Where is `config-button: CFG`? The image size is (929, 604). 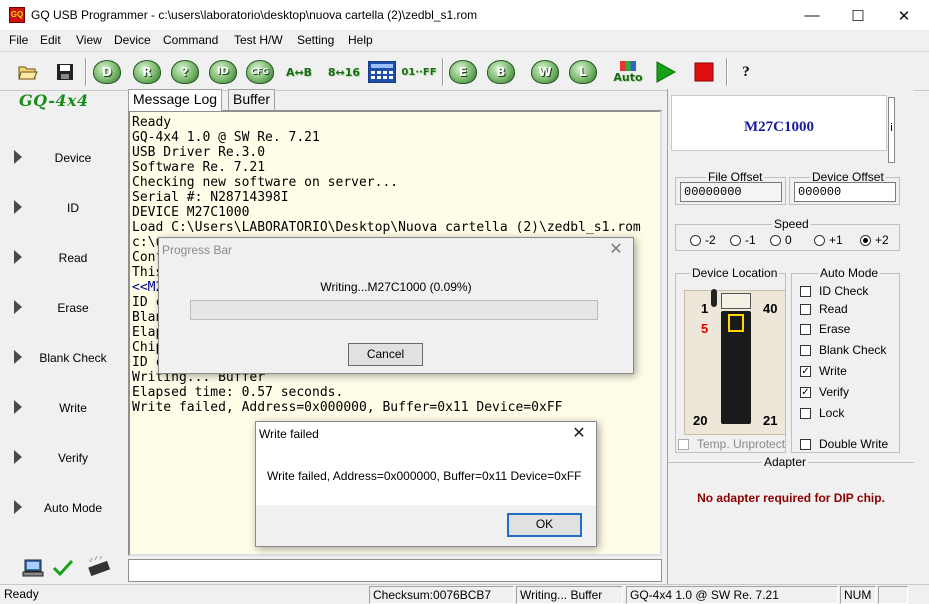
config-button: CFG is located at coordinates (260, 72).